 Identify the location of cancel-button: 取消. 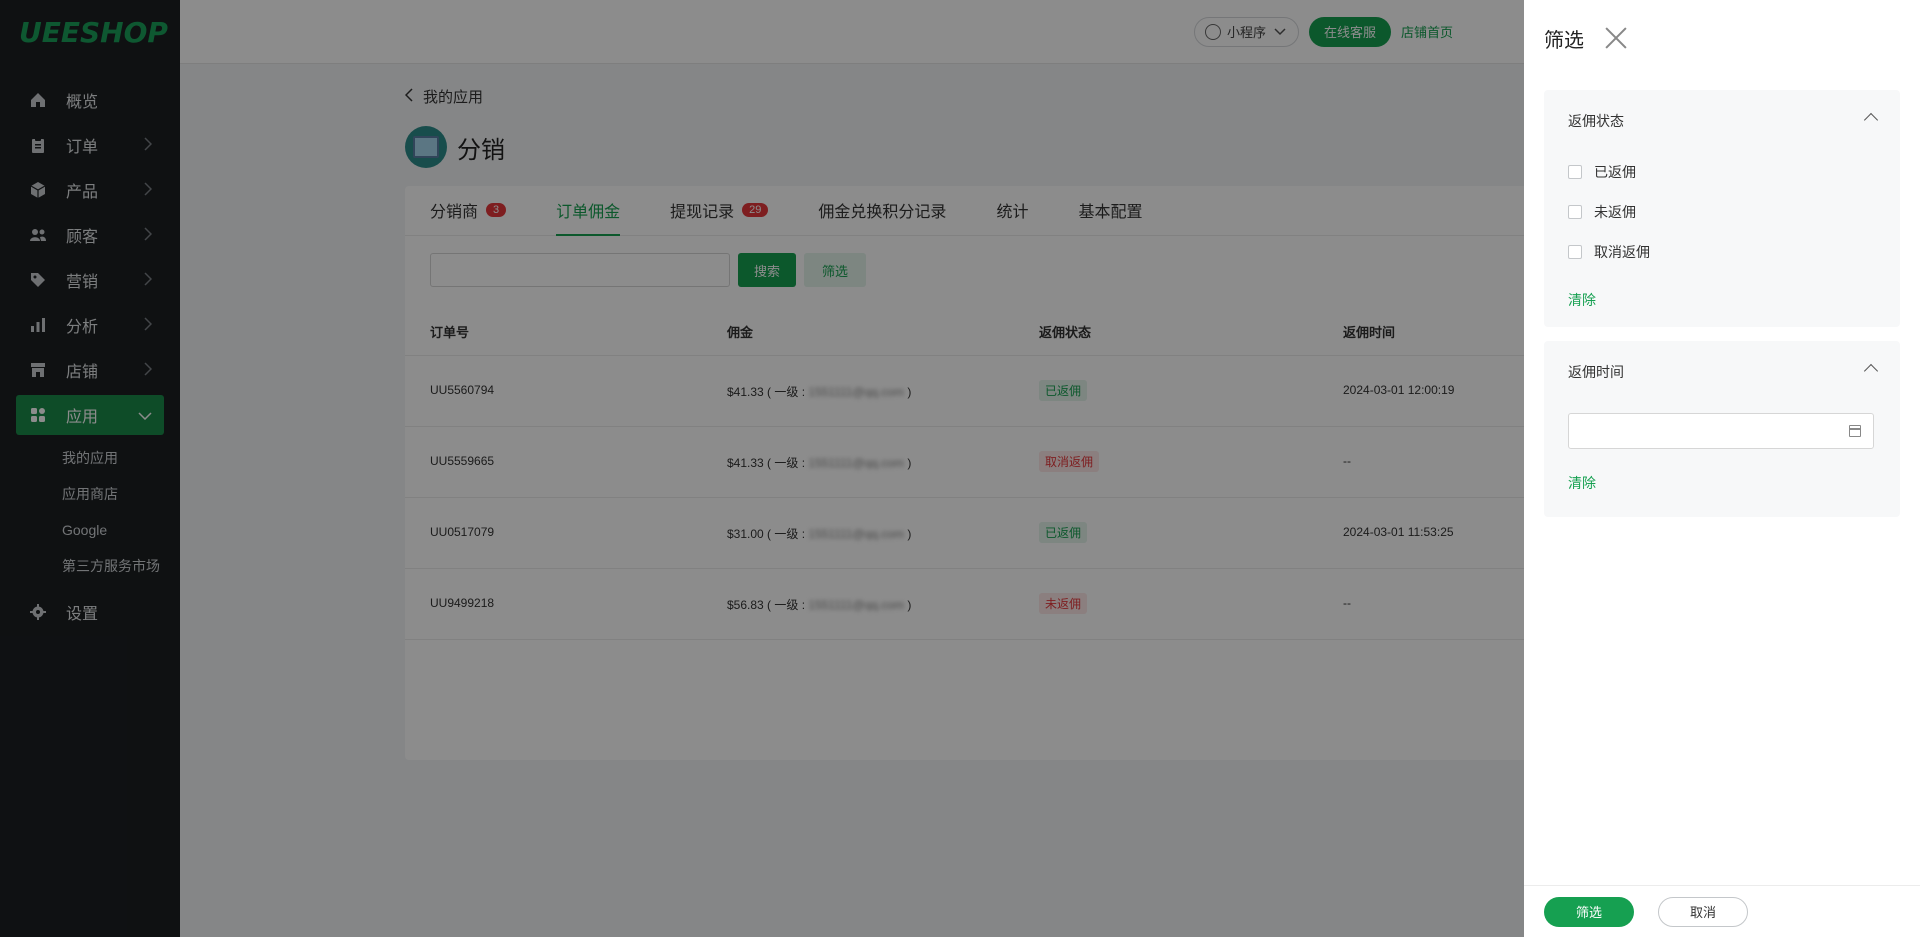
(1703, 911).